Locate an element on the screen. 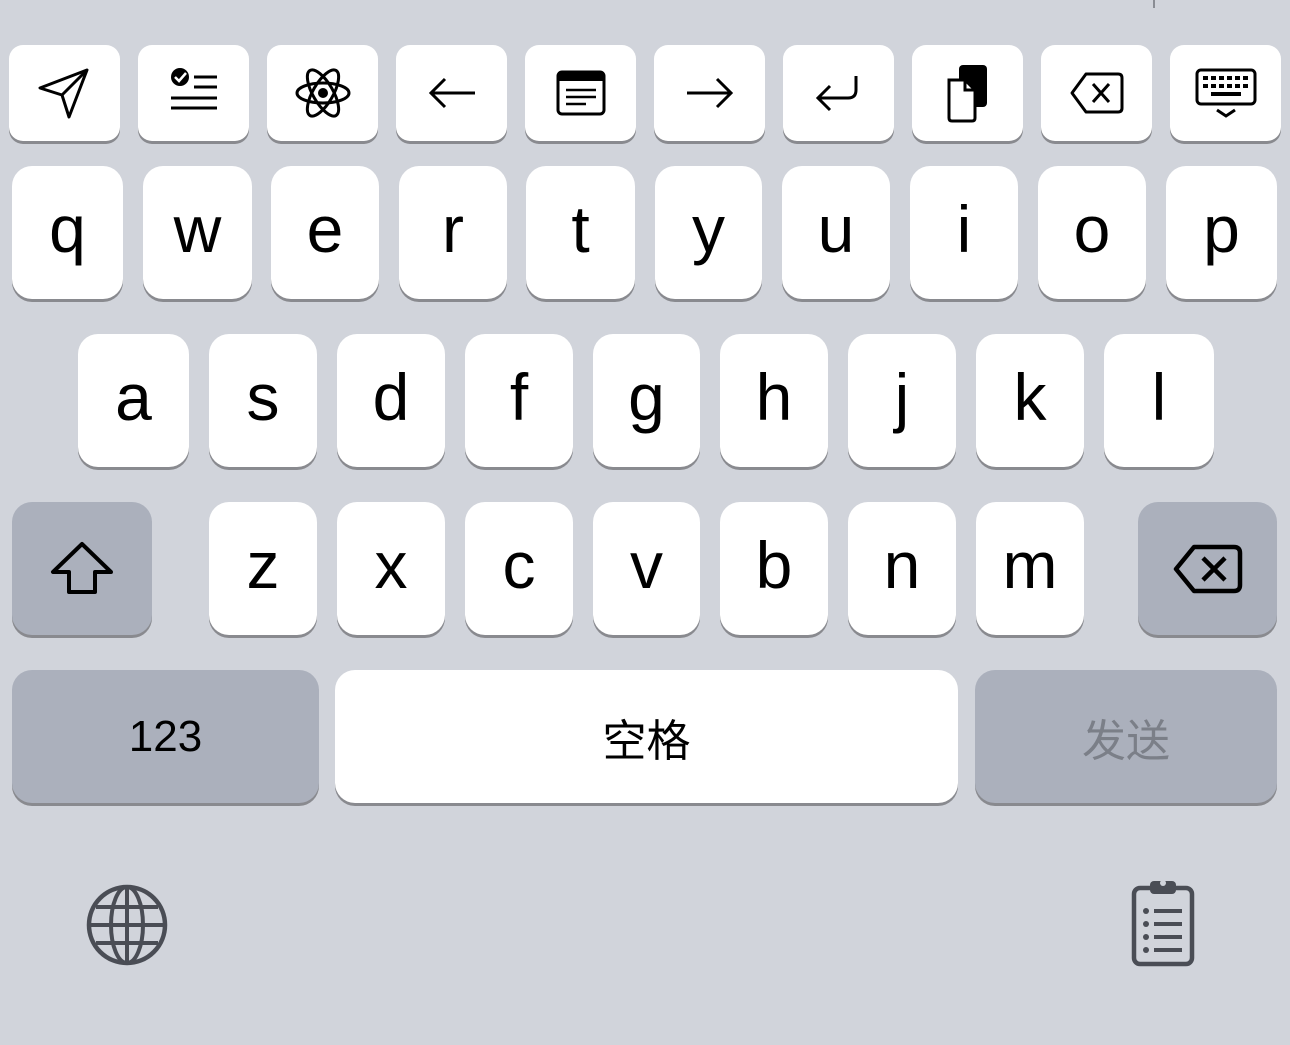 The width and height of the screenshot is (1290, 1045). send-arrow-button is located at coordinates (64, 93).